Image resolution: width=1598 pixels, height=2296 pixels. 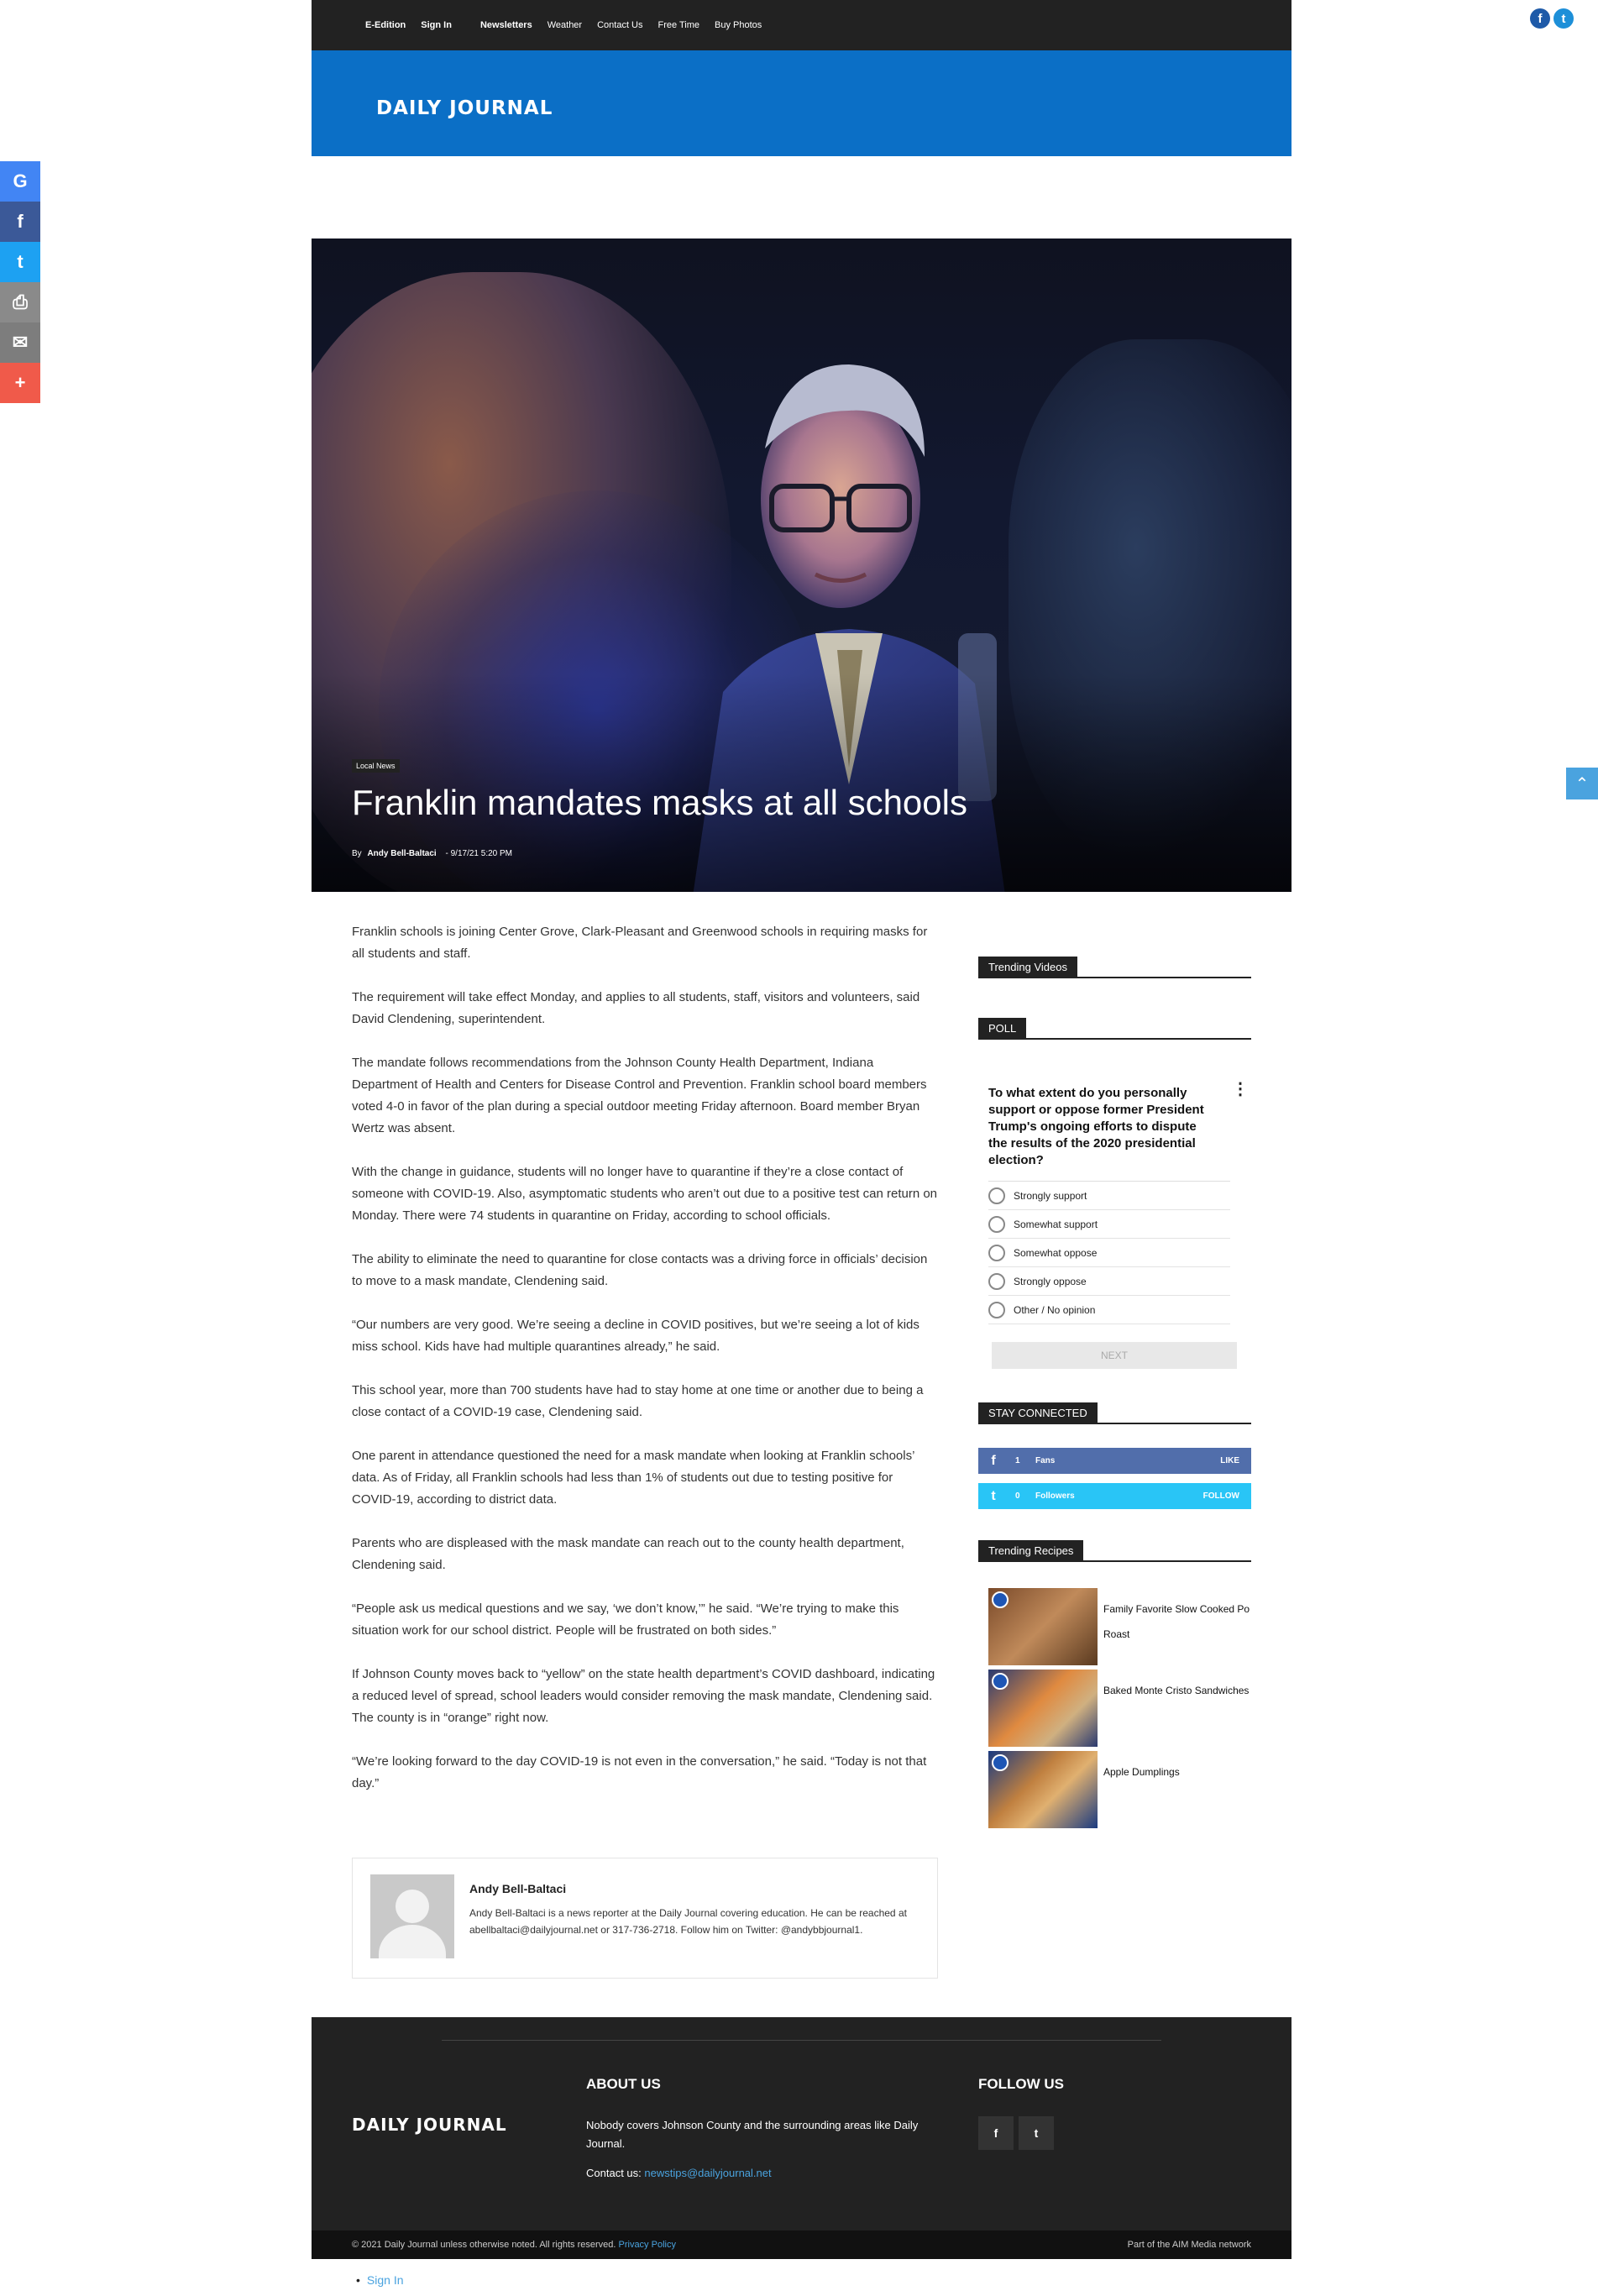 I want to click on footer-facebook-icon: f, so click(x=996, y=2133).